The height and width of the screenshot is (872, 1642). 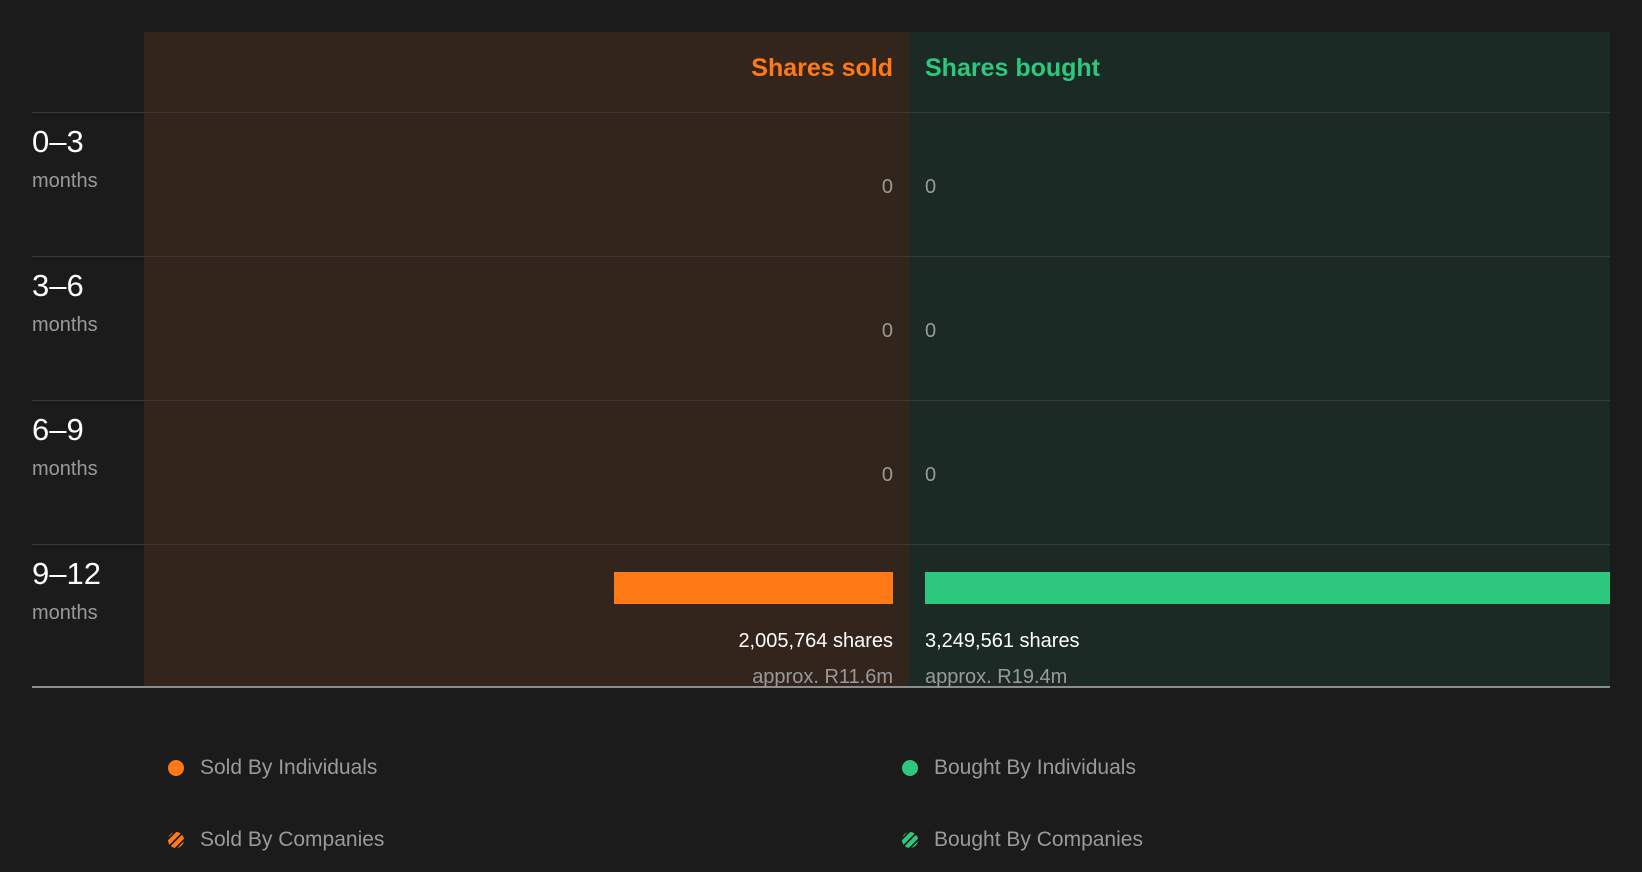 What do you see at coordinates (822, 68) in the screenshot?
I see `shares-sold-header: Shares sold` at bounding box center [822, 68].